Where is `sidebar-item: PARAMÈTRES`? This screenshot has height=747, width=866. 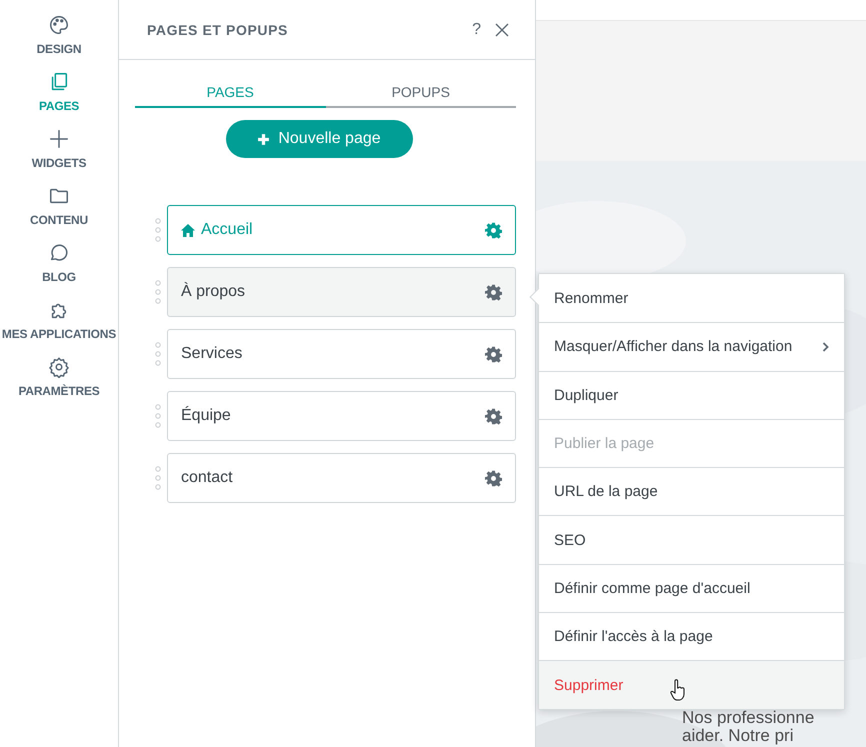
sidebar-item: PARAMÈTRES is located at coordinates (59, 377).